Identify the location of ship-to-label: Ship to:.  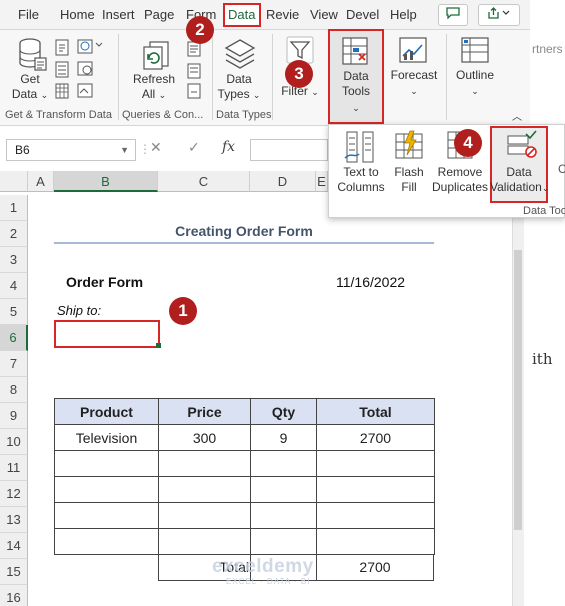
(79, 310).